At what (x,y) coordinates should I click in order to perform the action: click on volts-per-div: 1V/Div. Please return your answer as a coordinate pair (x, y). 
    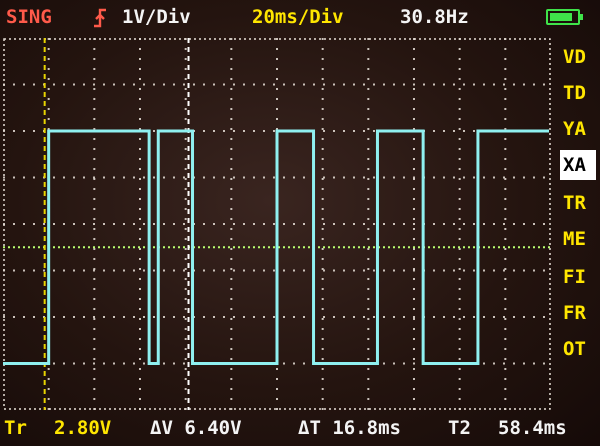
    Looking at the image, I should click on (156, 17).